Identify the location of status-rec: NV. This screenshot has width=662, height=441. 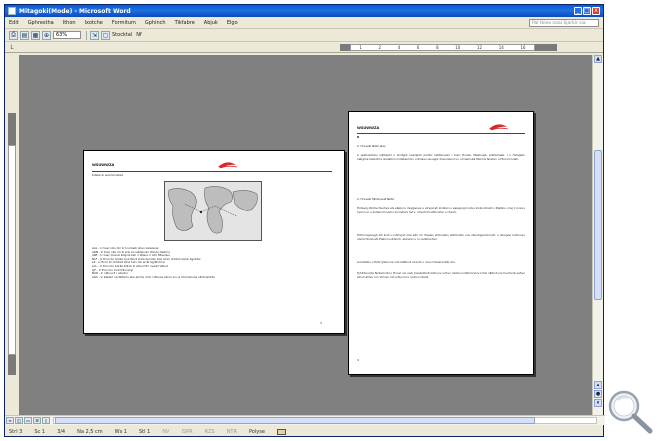
(165, 432).